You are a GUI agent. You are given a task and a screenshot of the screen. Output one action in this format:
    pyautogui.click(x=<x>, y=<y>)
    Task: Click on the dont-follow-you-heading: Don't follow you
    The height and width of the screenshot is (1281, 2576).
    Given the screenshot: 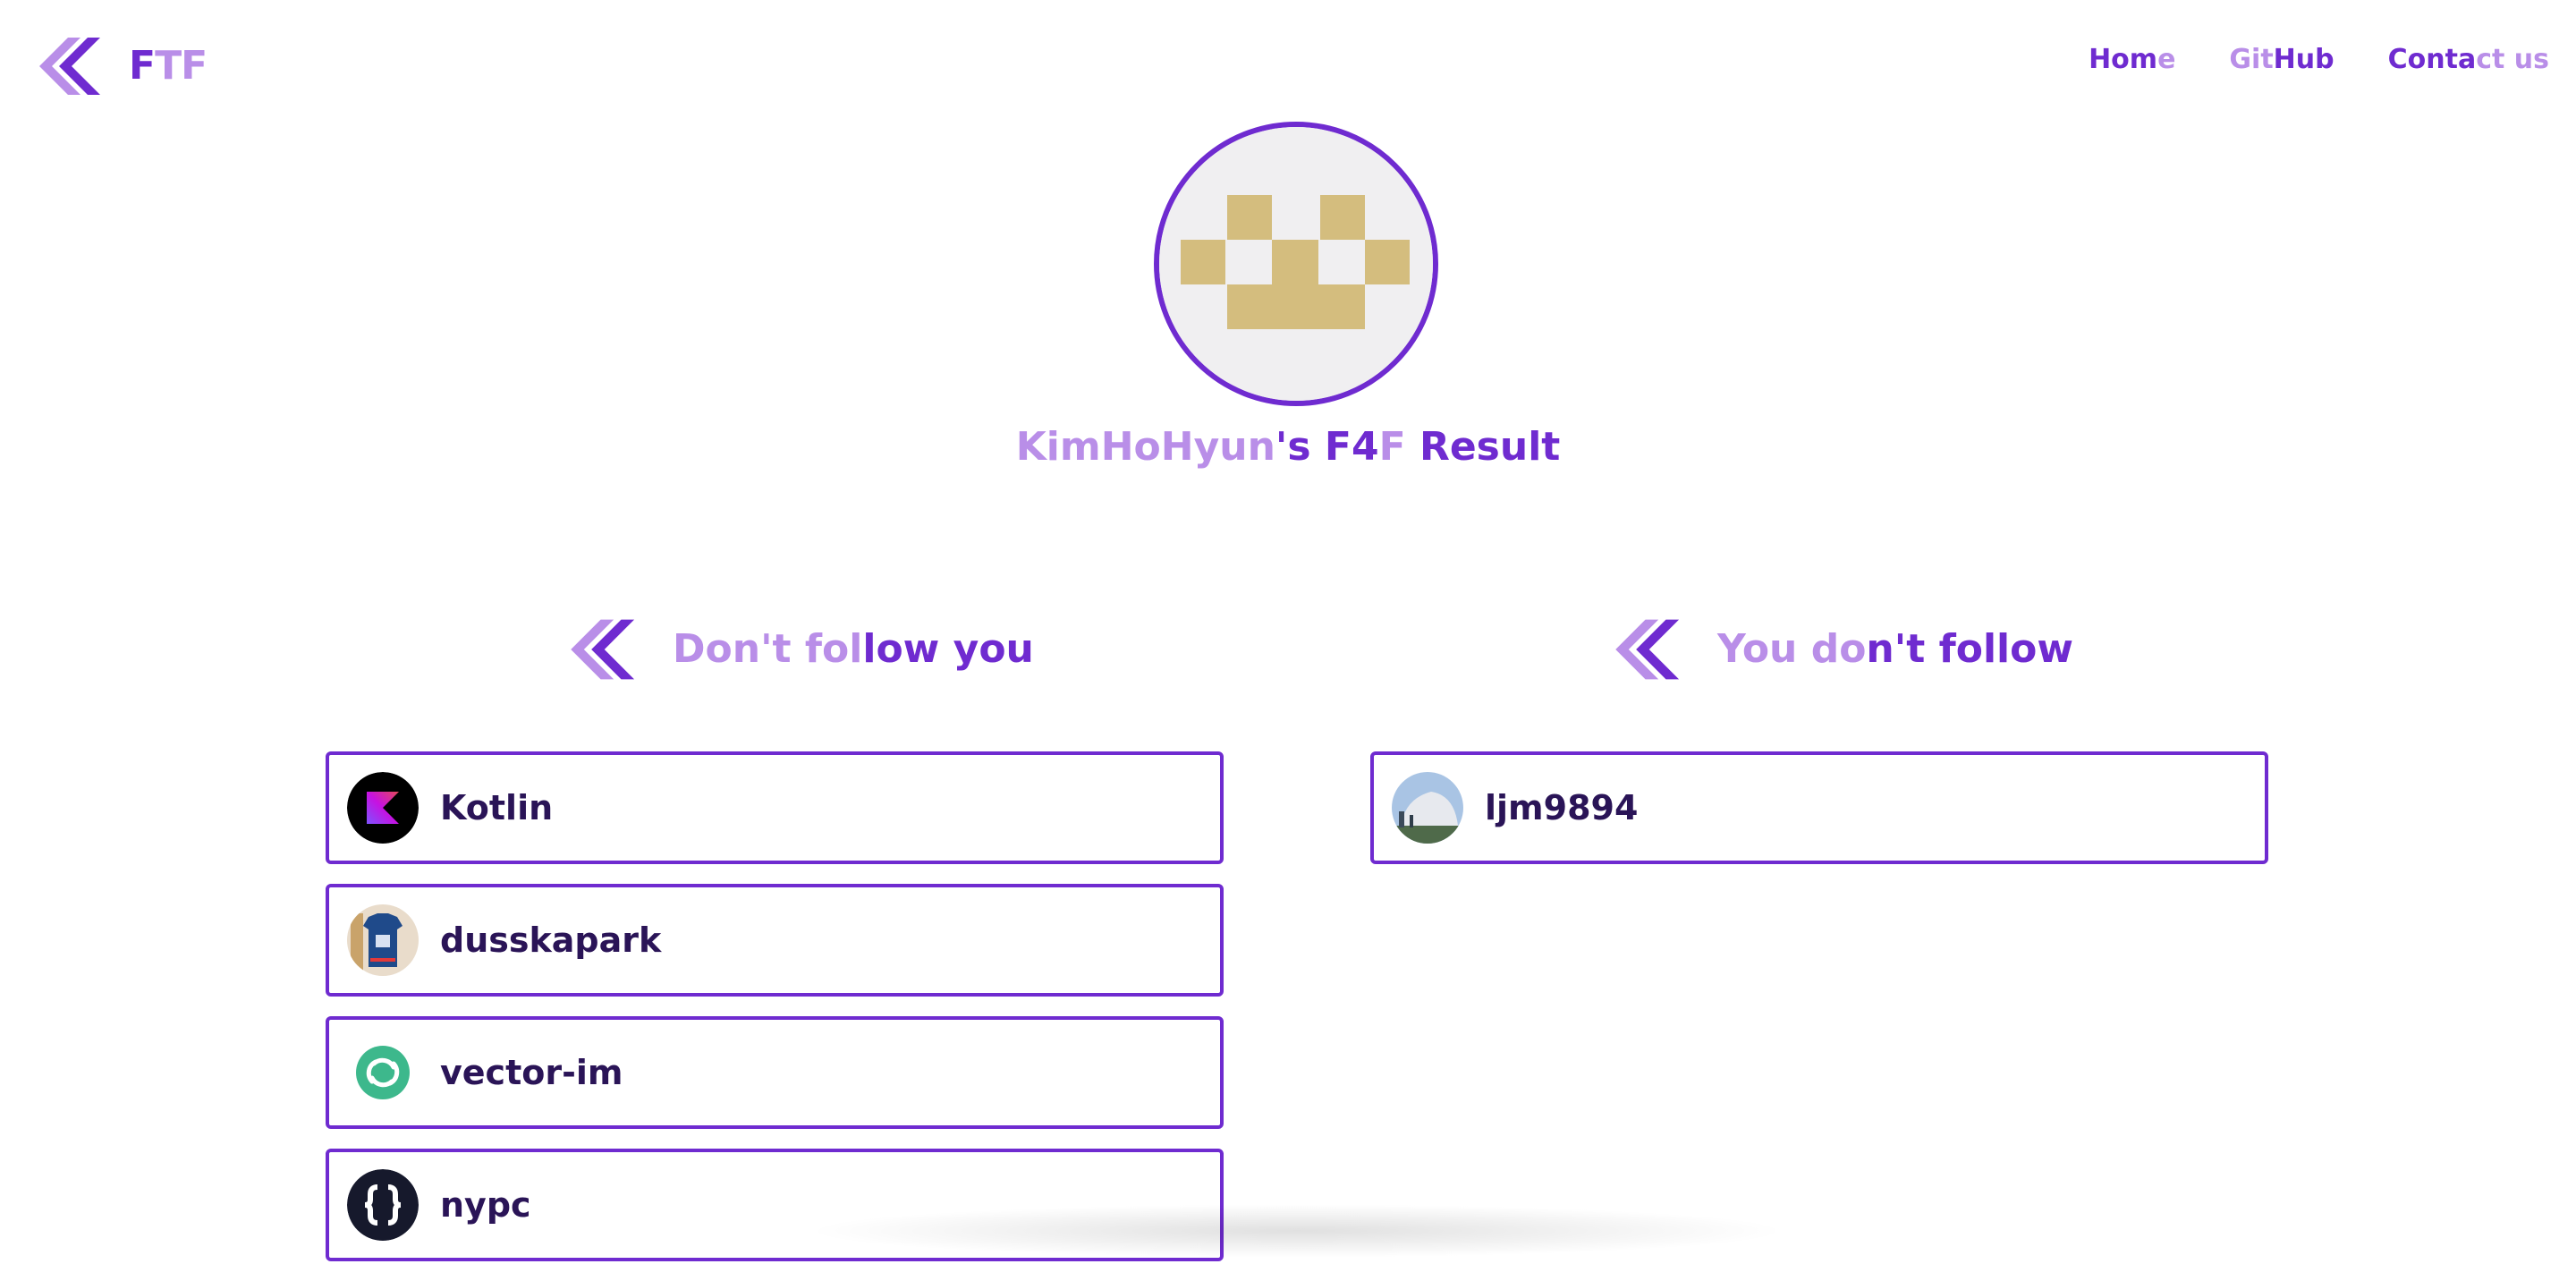 What is the action you would take?
    pyautogui.click(x=799, y=649)
    